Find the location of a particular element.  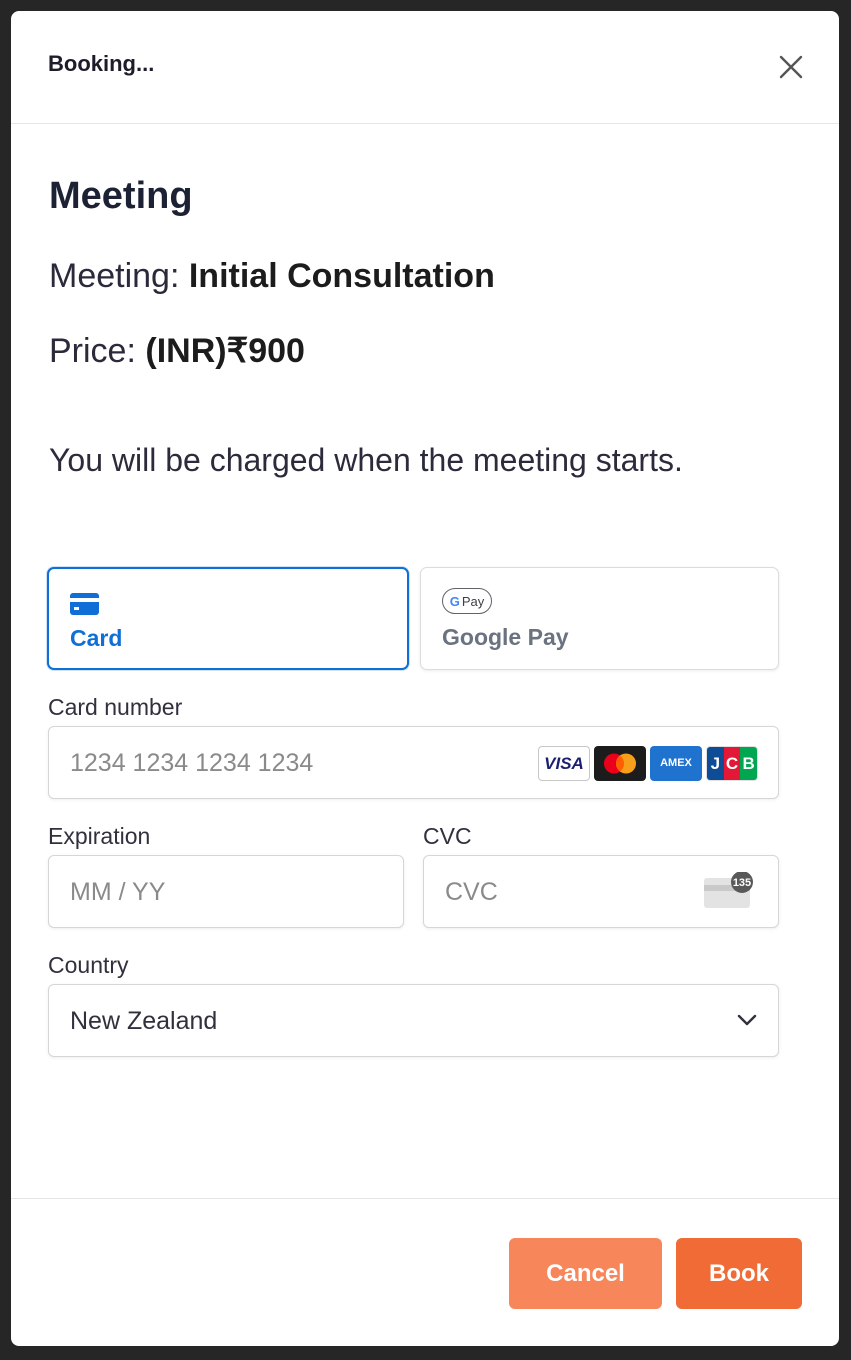

country-value: New Zealand is located at coordinates (144, 1021).